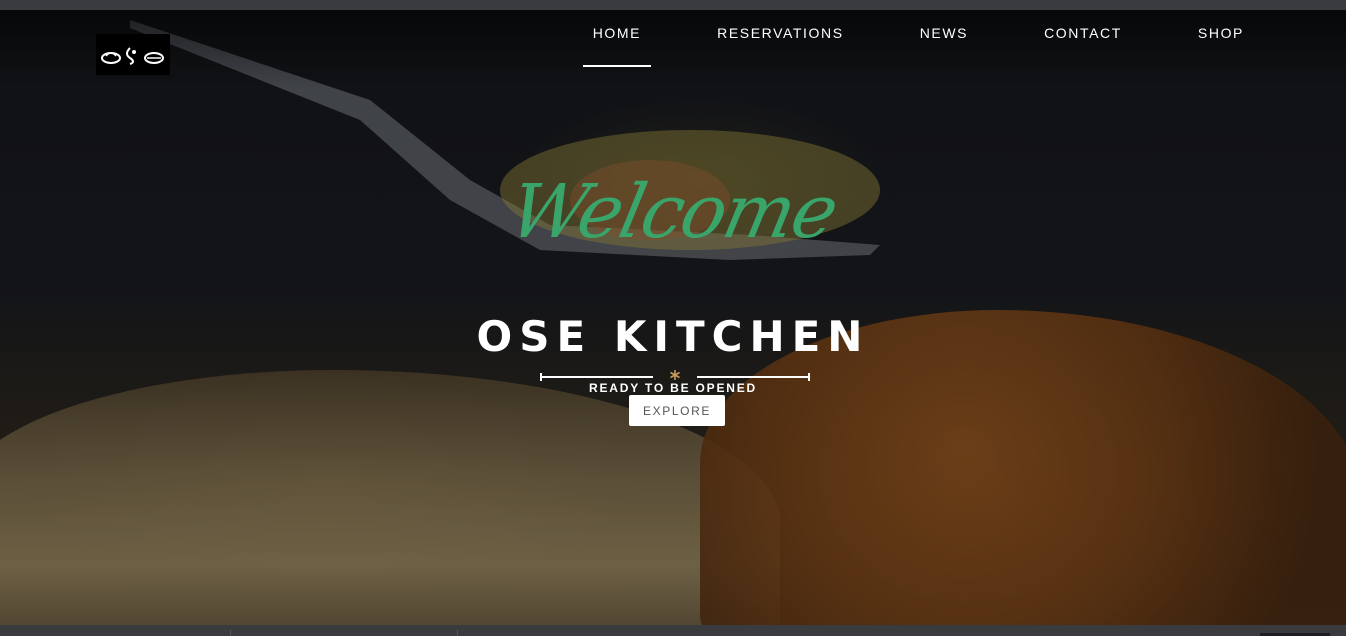 Image resolution: width=1346 pixels, height=636 pixels. I want to click on window-top-strip, so click(673, 5).